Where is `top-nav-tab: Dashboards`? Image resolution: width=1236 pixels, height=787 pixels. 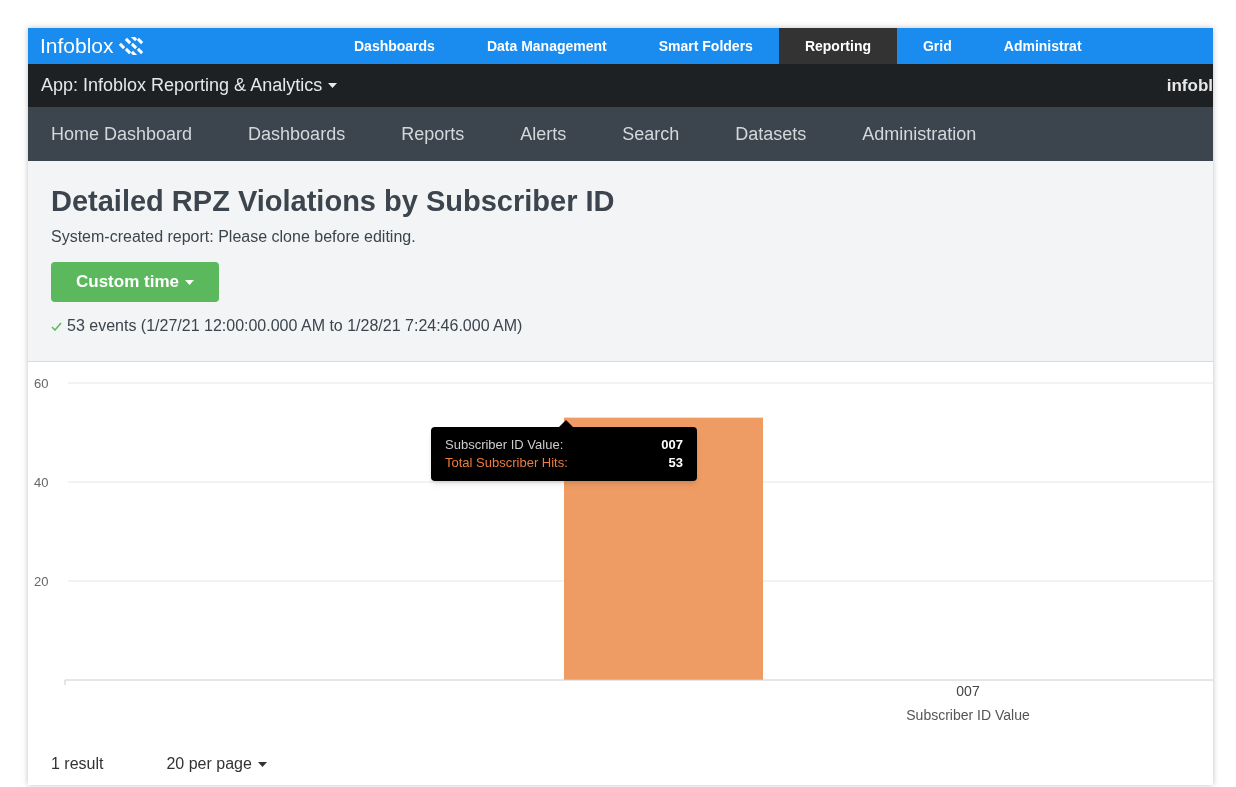 top-nav-tab: Dashboards is located at coordinates (394, 46).